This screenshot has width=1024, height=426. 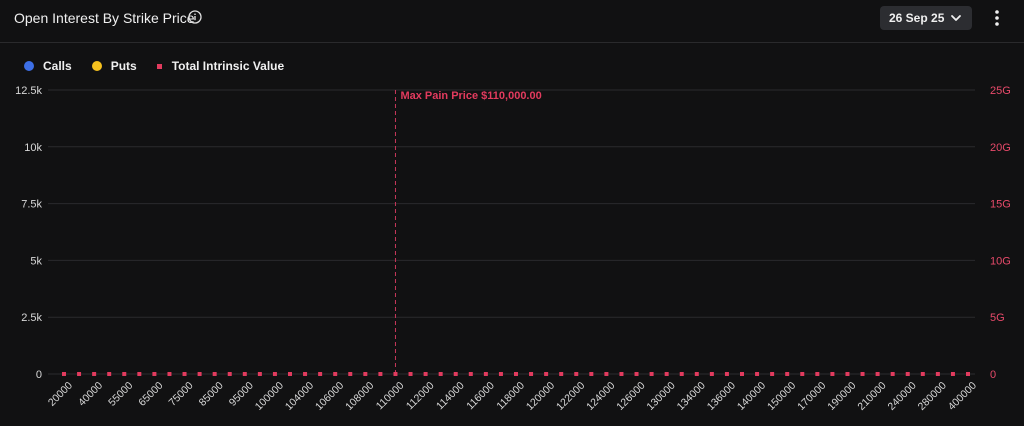 What do you see at coordinates (420, 395) in the screenshot?
I see `x-tick-label: 112000` at bounding box center [420, 395].